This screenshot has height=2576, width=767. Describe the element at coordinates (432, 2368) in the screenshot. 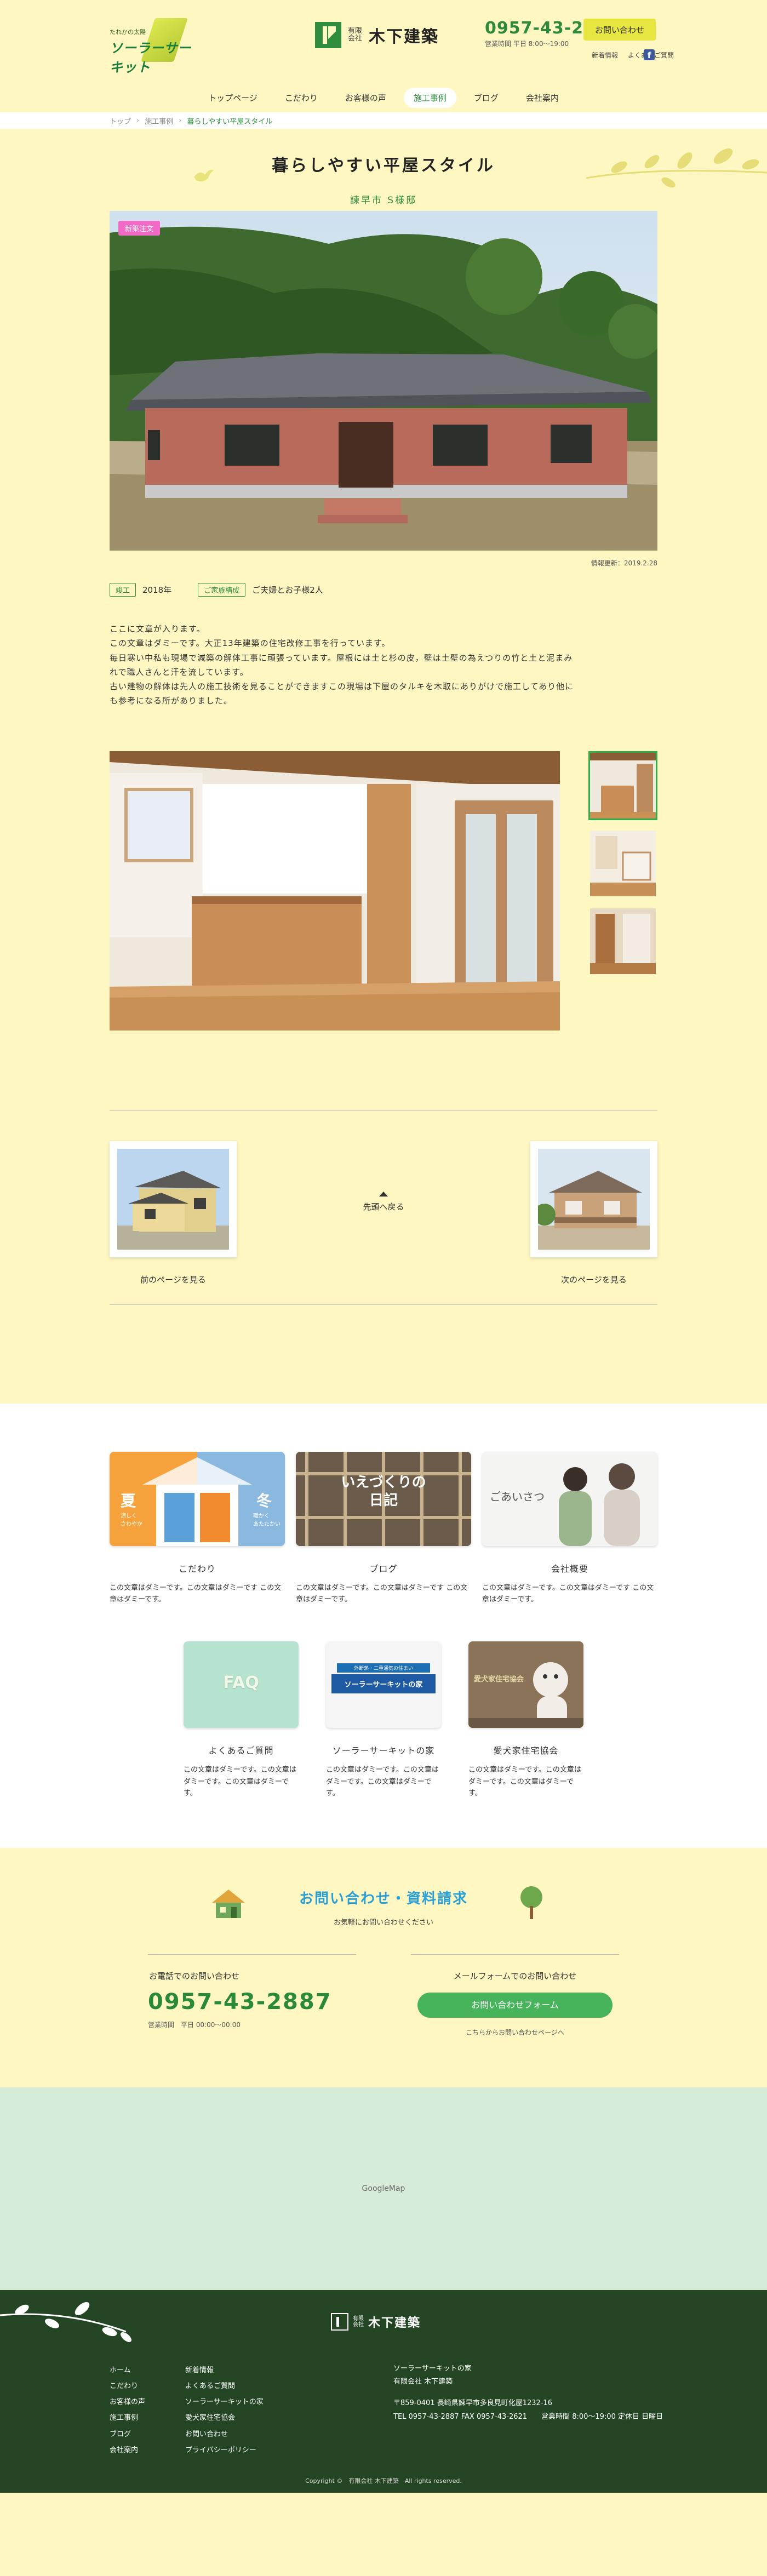

I see `footer-info-line: ソーラーサーキットの家` at that location.